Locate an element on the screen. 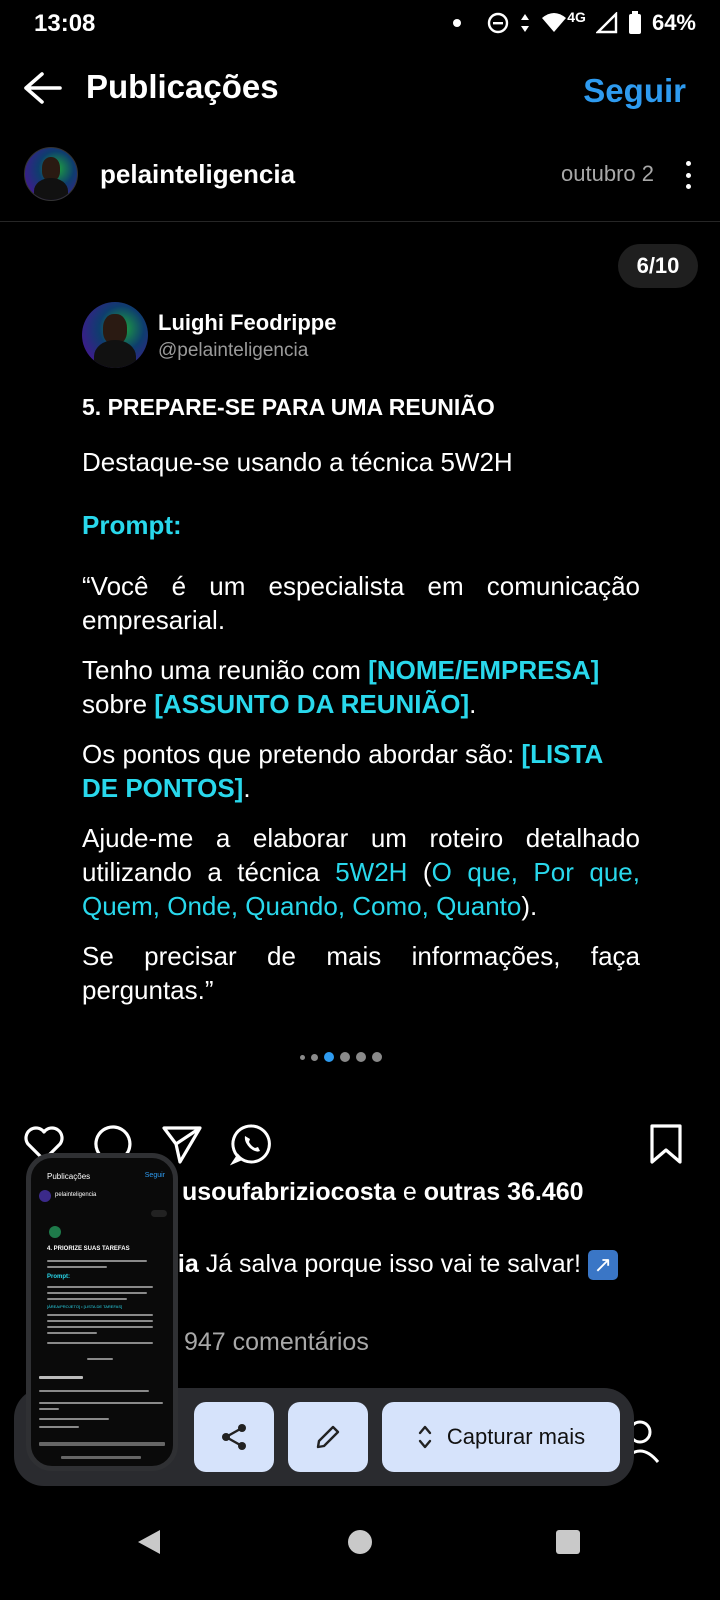  whatsapp-icon is located at coordinates (252, 1144).